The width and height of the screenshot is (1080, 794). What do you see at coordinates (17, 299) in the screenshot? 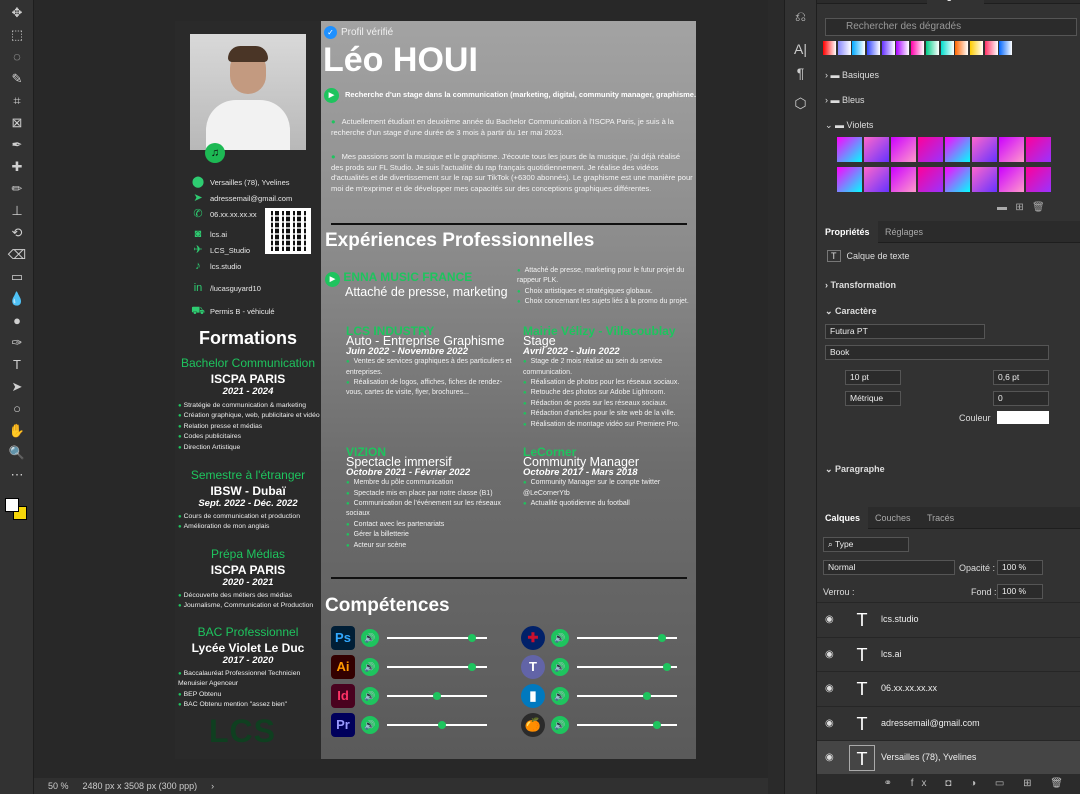
I see `blur-icon: 💧` at bounding box center [17, 299].